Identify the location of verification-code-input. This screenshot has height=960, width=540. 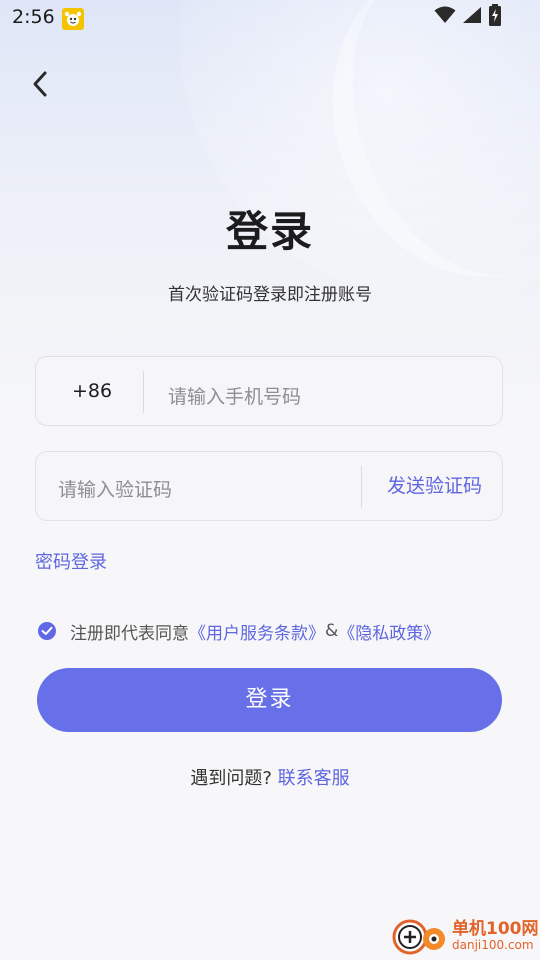
(208, 490).